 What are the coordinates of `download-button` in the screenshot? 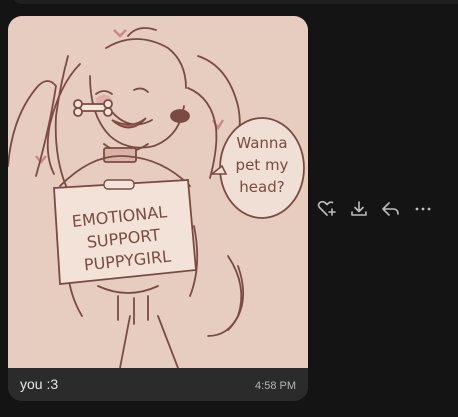 It's located at (359, 209).